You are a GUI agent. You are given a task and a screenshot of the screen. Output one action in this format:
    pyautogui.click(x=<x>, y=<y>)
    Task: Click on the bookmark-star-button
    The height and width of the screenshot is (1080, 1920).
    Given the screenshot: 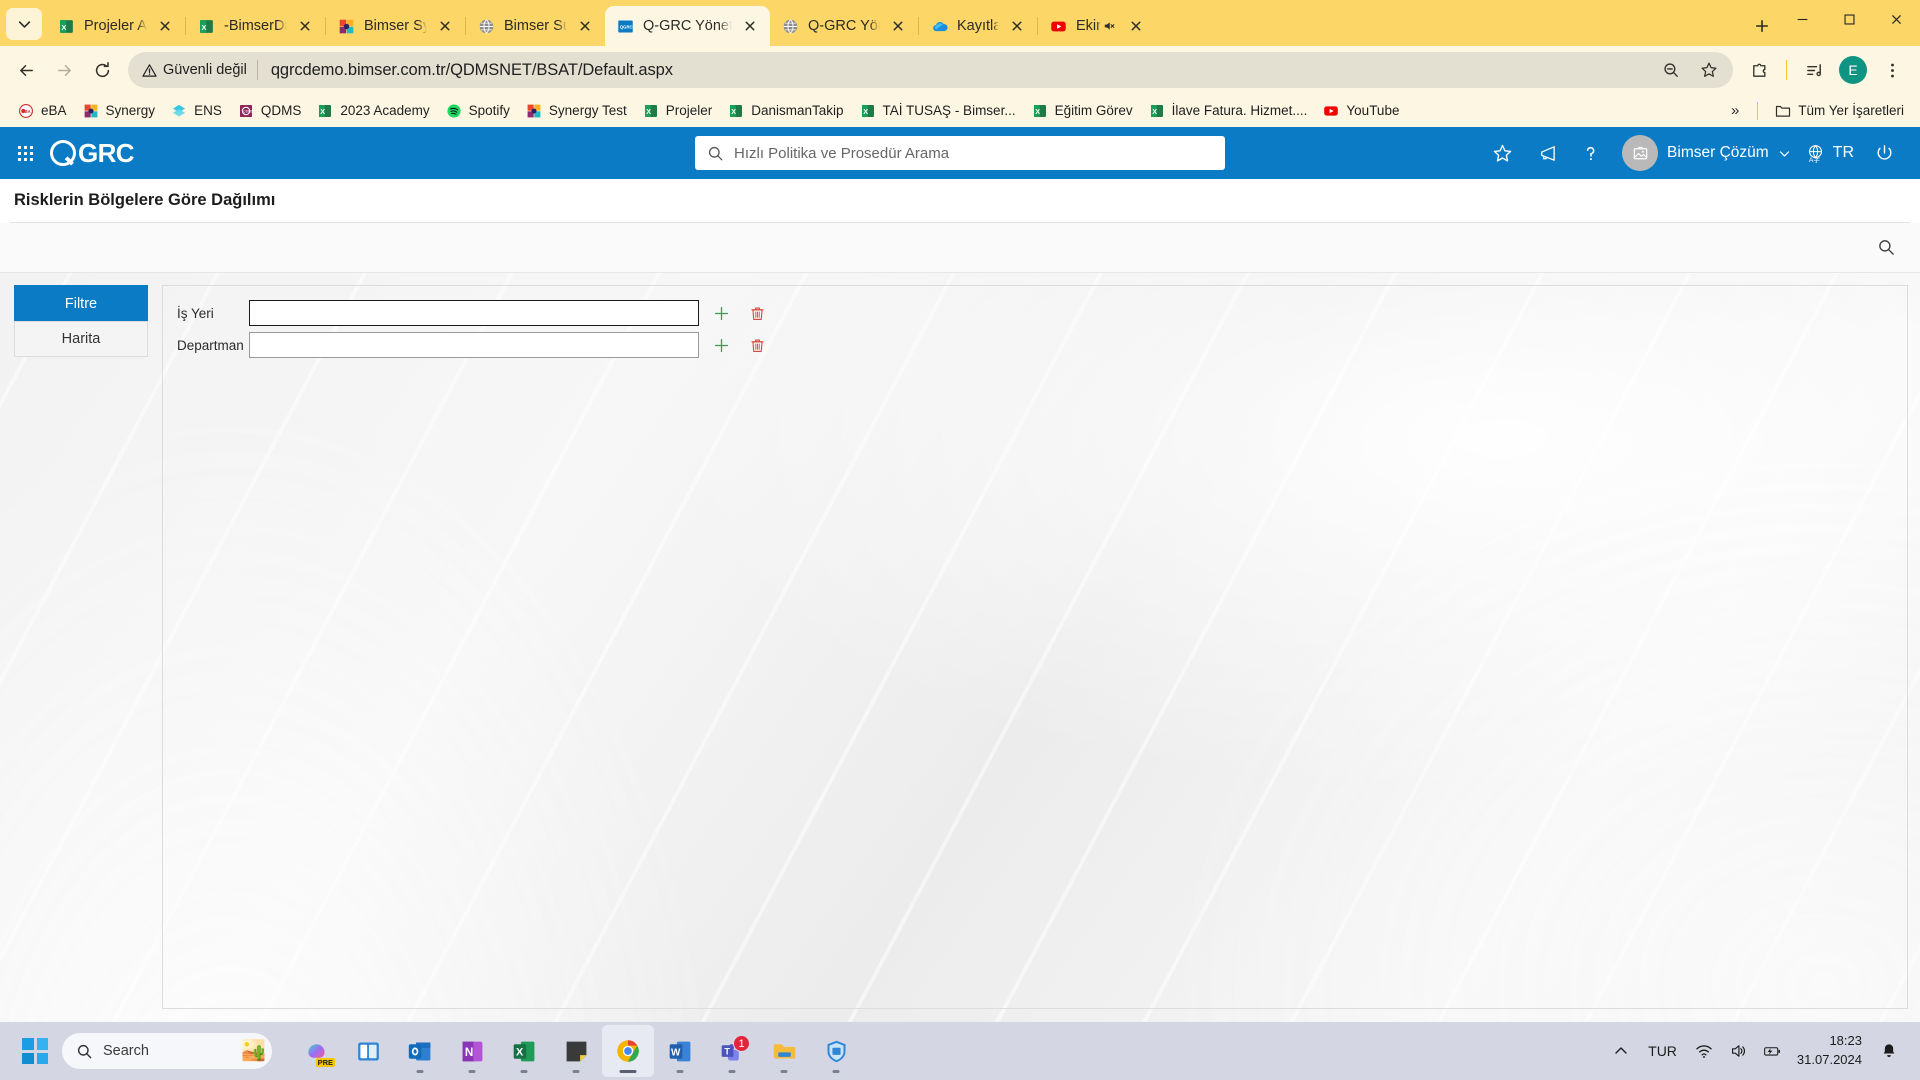 What is the action you would take?
    pyautogui.click(x=1709, y=70)
    